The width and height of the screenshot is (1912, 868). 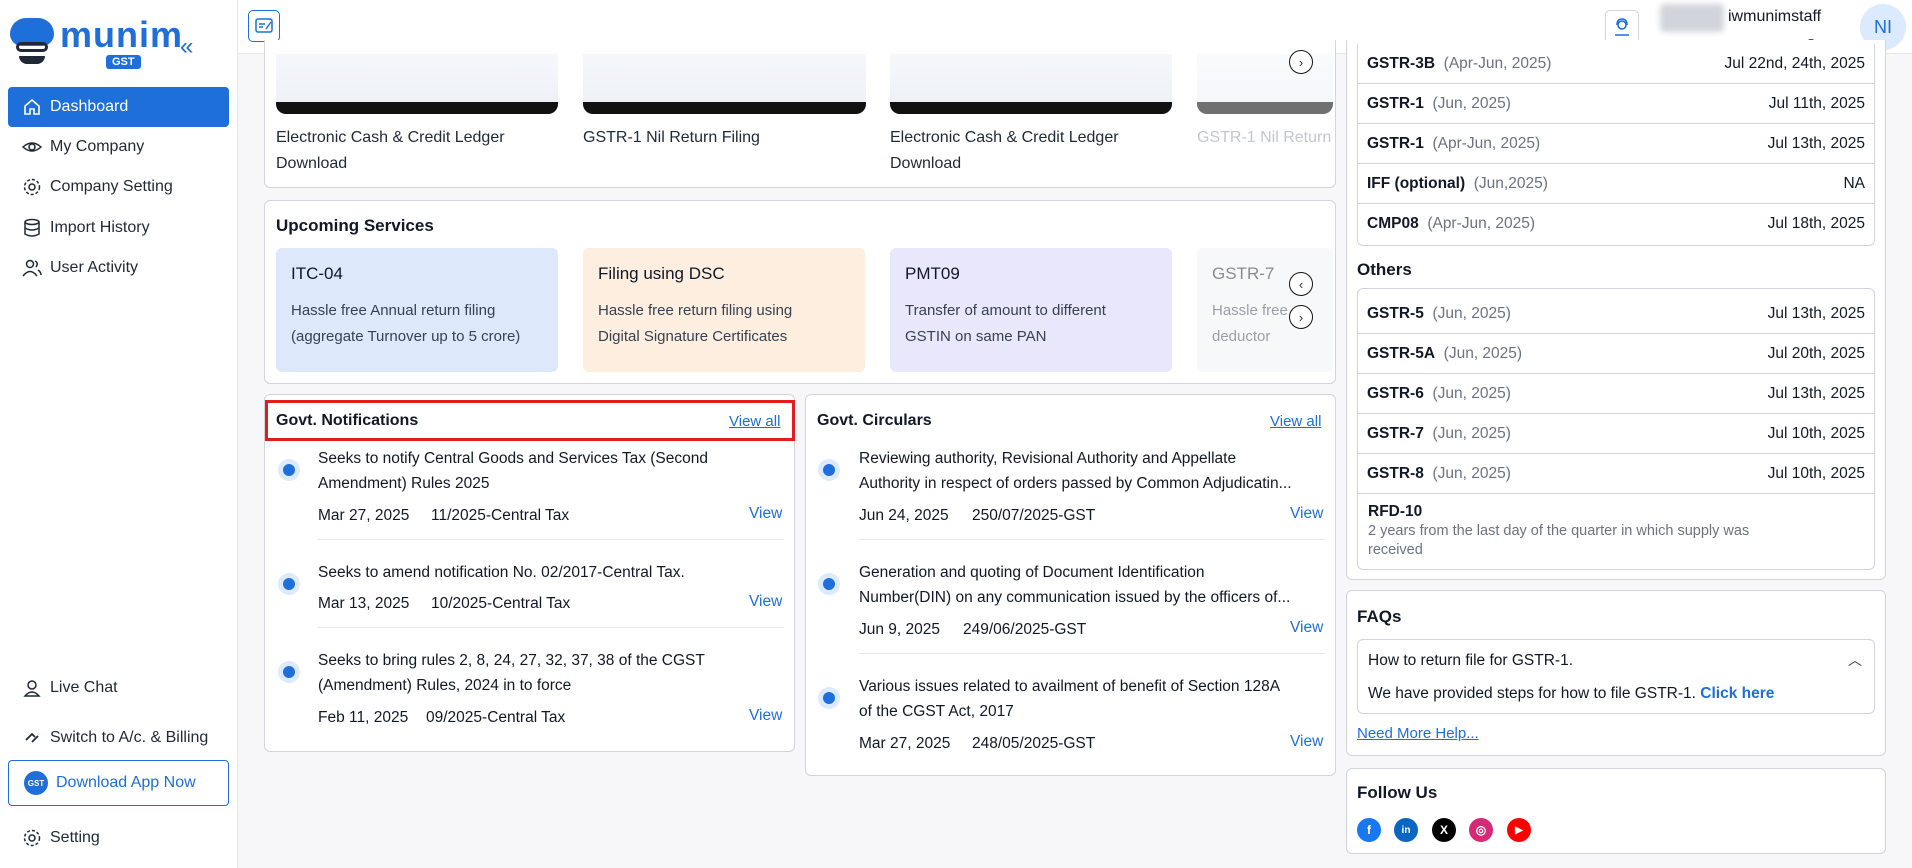 What do you see at coordinates (75, 837) in the screenshot?
I see `setting-label: Setting` at bounding box center [75, 837].